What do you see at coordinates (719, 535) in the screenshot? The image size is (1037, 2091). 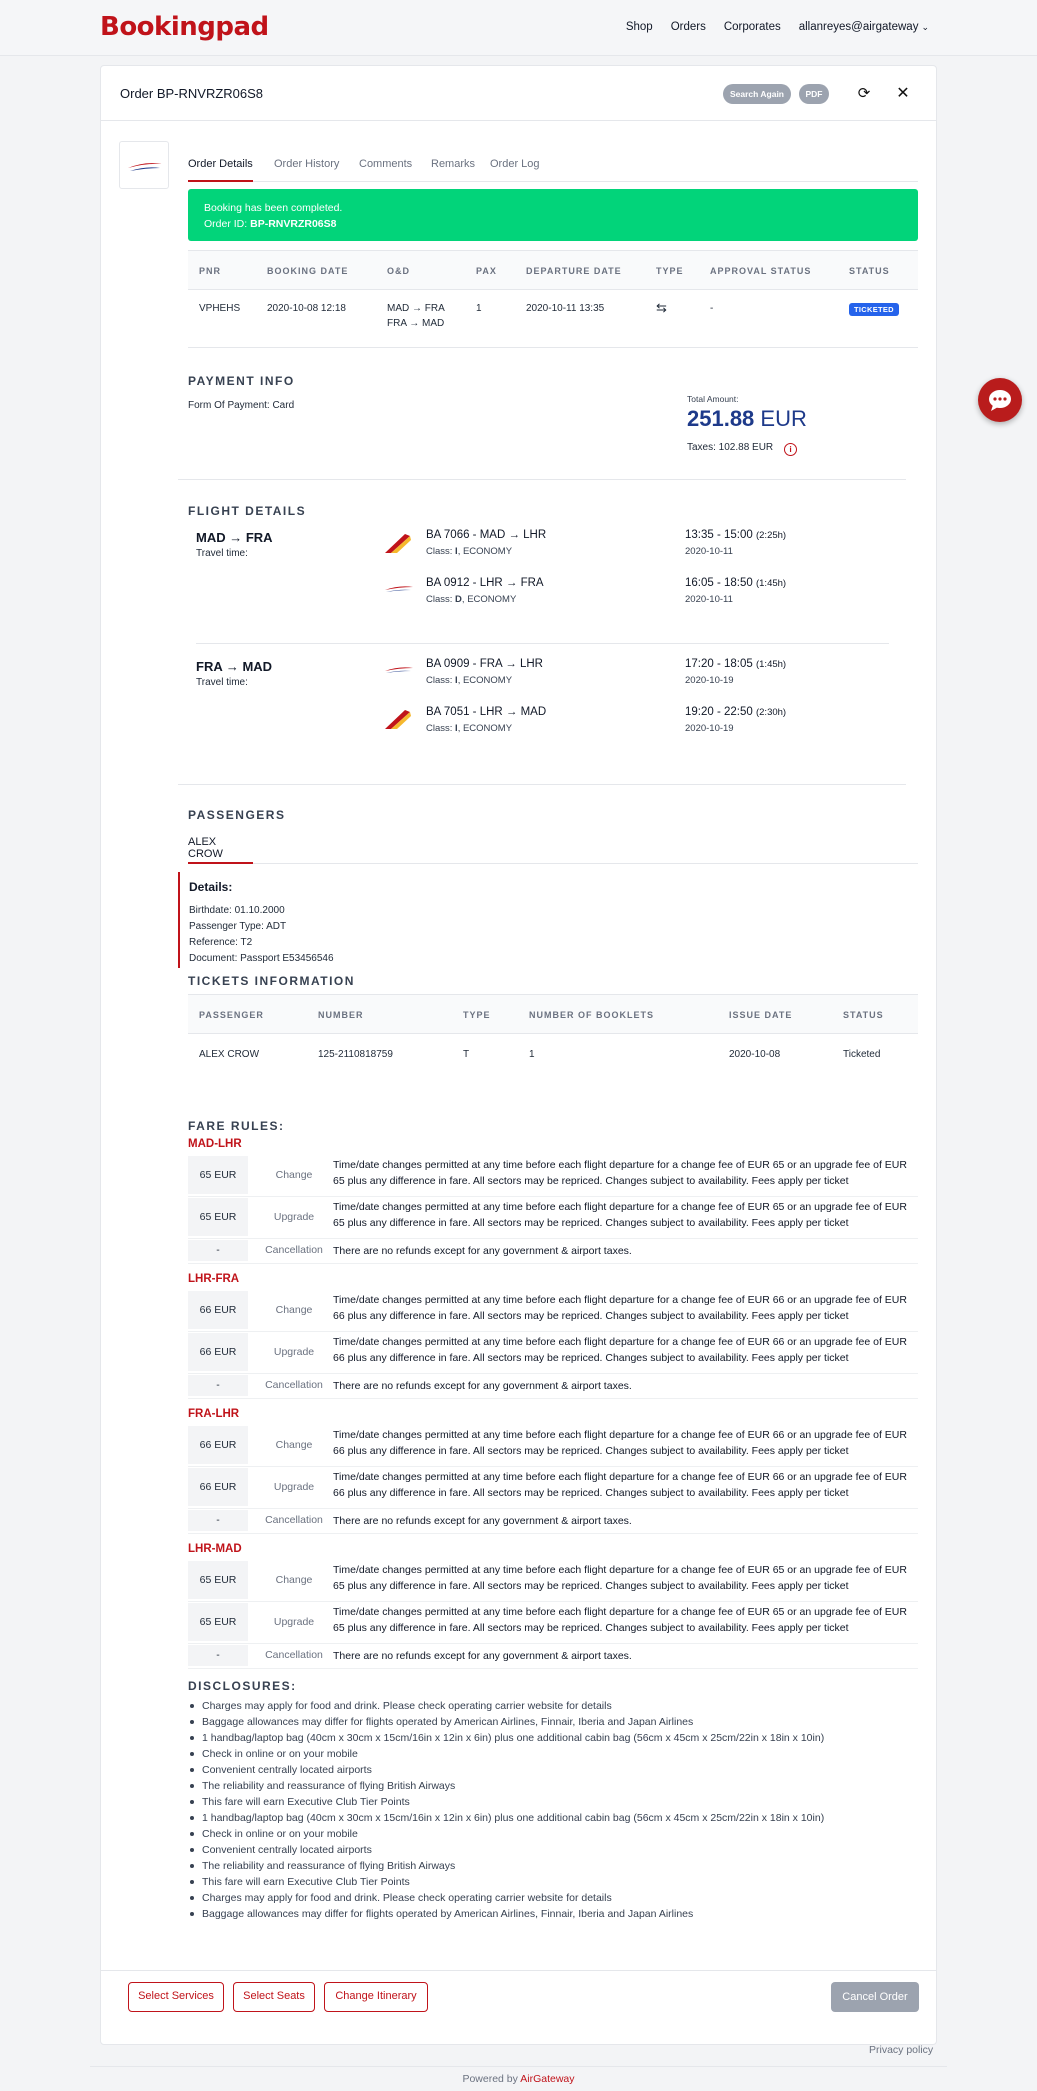 I see `time-range: 13:35 - 15:00` at bounding box center [719, 535].